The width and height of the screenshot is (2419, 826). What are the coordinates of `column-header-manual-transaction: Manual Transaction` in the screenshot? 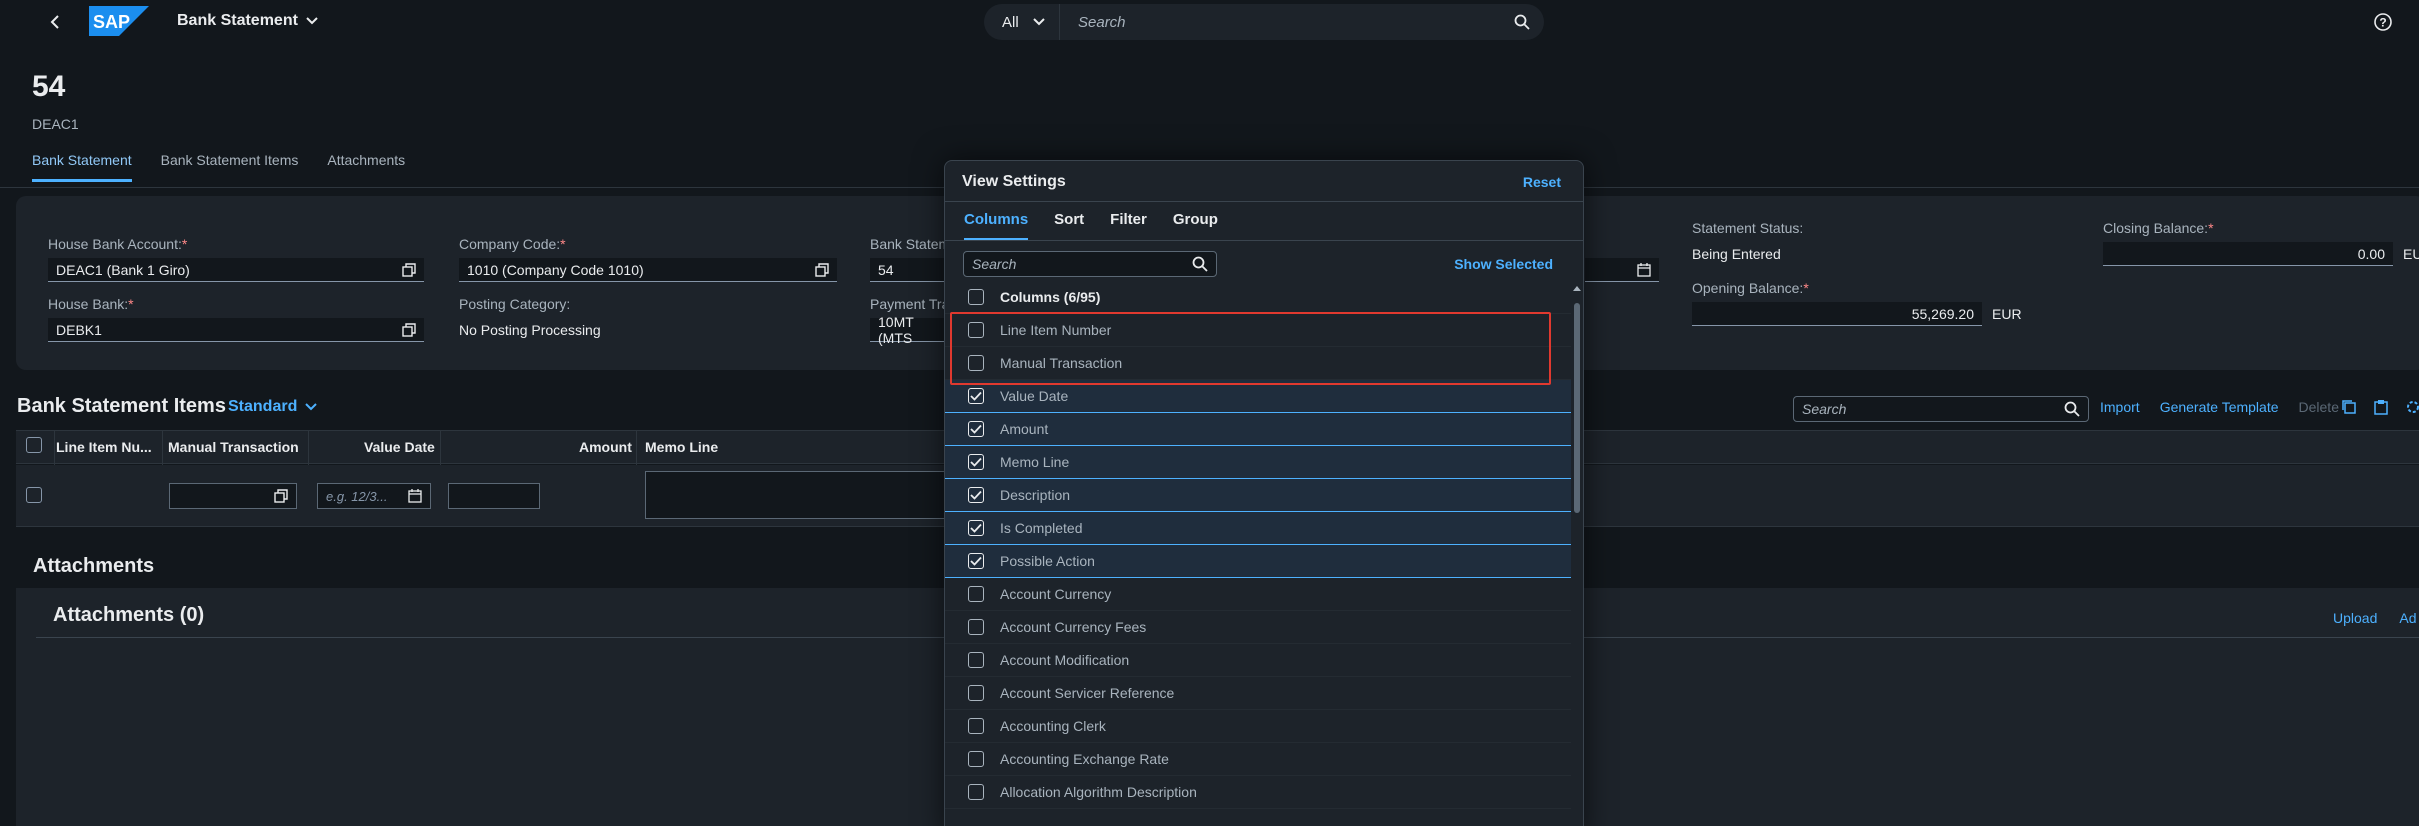 It's located at (233, 447).